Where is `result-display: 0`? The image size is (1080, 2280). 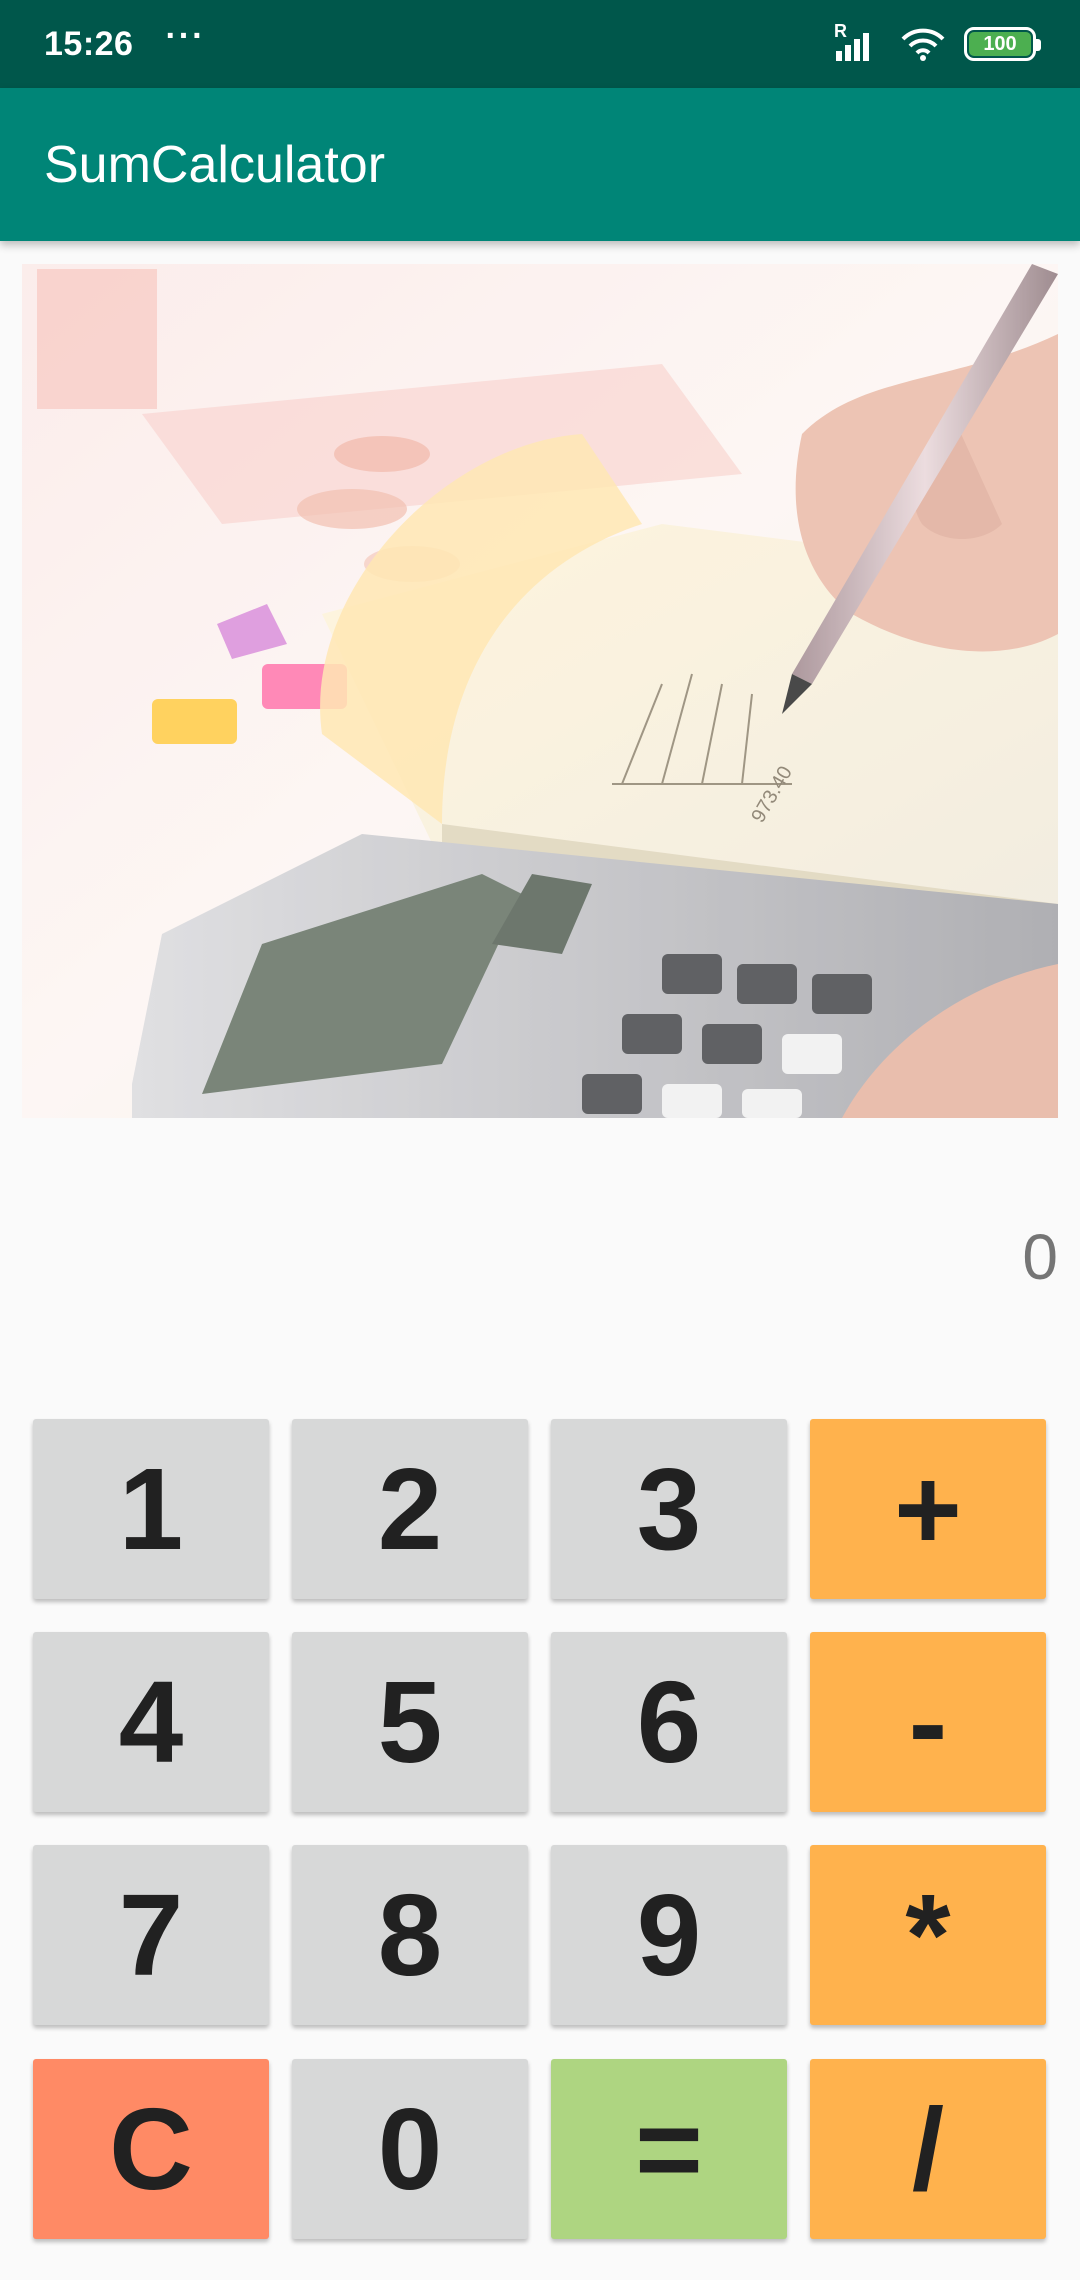 result-display: 0 is located at coordinates (1040, 1257).